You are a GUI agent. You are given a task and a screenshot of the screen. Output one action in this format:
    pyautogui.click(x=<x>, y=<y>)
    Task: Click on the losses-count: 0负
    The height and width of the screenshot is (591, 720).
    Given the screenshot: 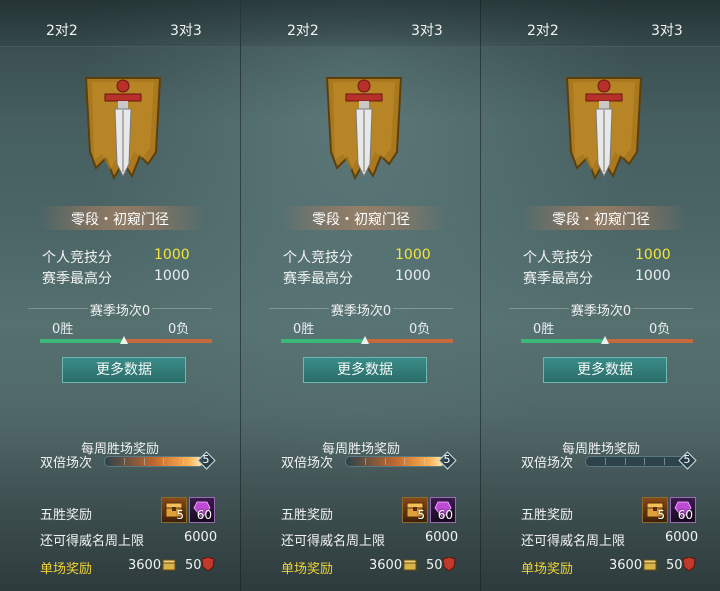 What is the action you would take?
    pyautogui.click(x=660, y=329)
    